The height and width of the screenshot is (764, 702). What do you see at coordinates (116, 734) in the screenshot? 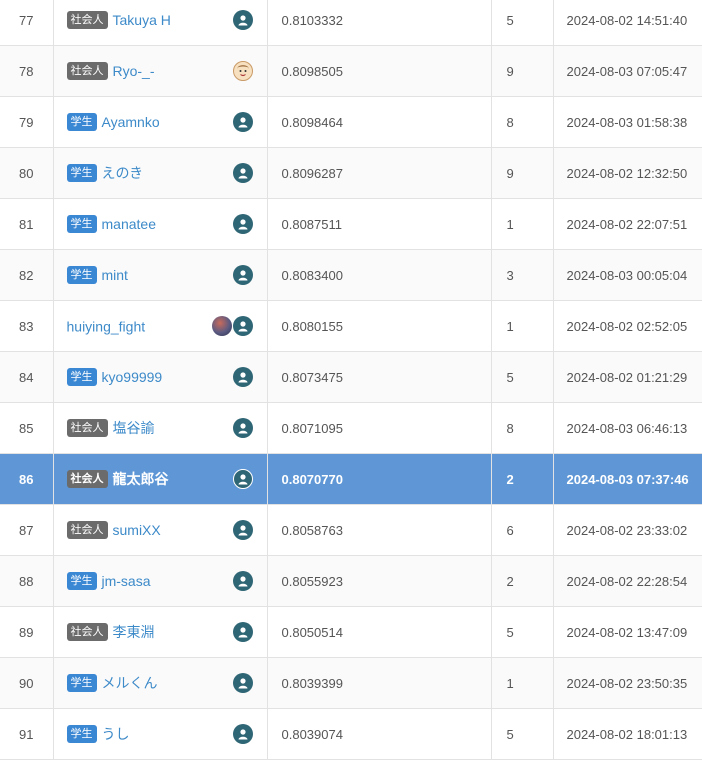
I see `user-name-link: うし` at bounding box center [116, 734].